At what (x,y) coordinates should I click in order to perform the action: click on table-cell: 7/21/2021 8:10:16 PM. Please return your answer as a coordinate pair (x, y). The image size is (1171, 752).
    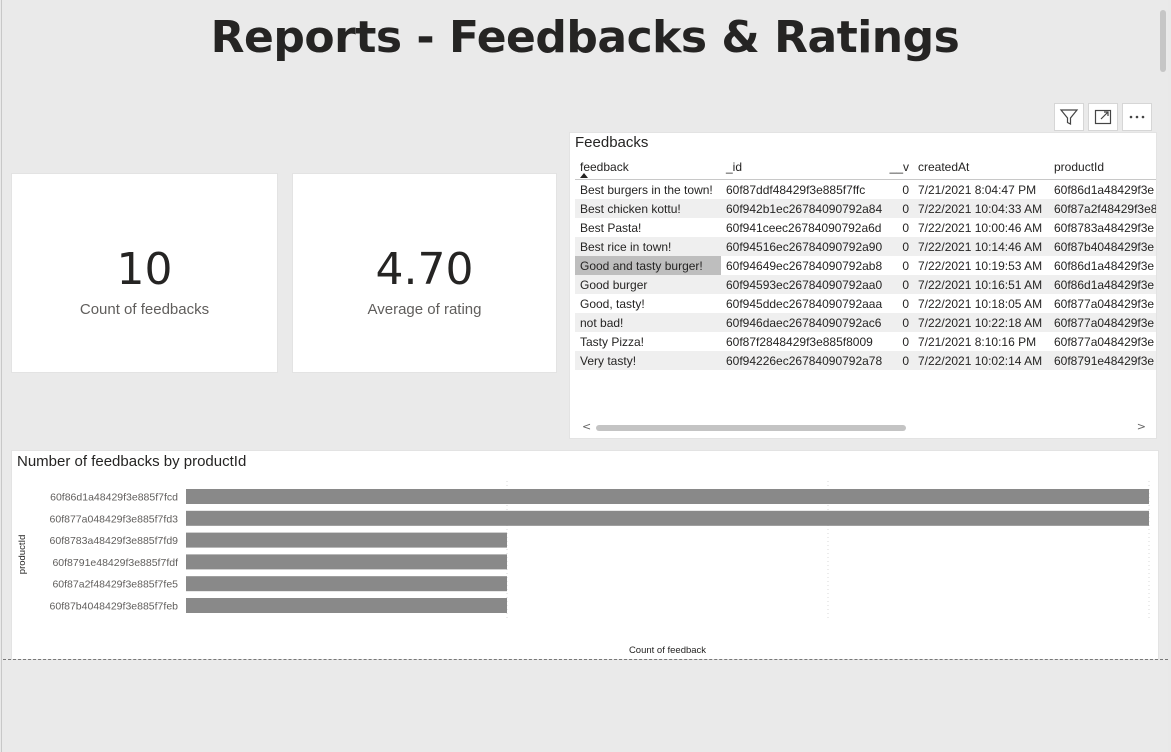
    Looking at the image, I should click on (981, 341).